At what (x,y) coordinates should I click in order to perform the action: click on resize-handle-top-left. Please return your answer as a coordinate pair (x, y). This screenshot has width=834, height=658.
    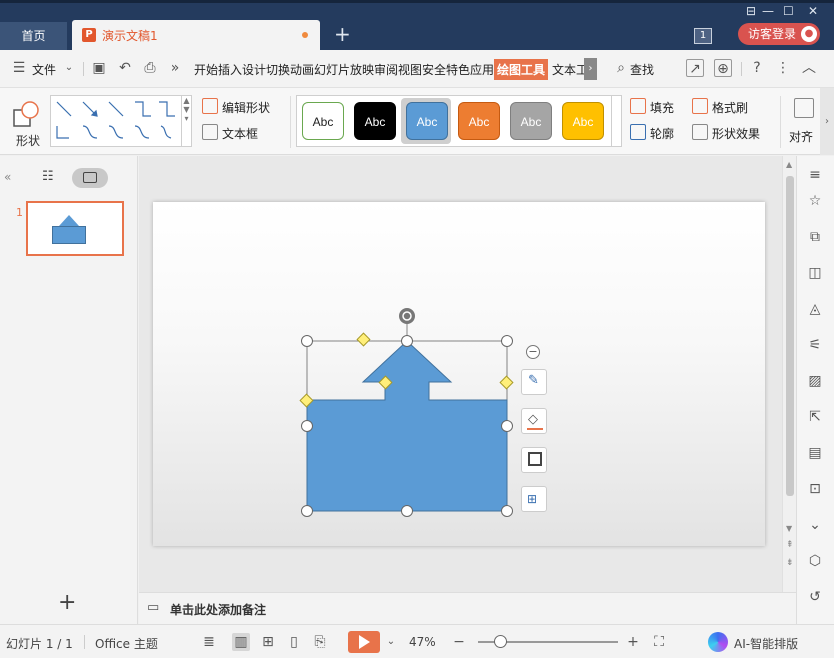
    Looking at the image, I should click on (307, 341).